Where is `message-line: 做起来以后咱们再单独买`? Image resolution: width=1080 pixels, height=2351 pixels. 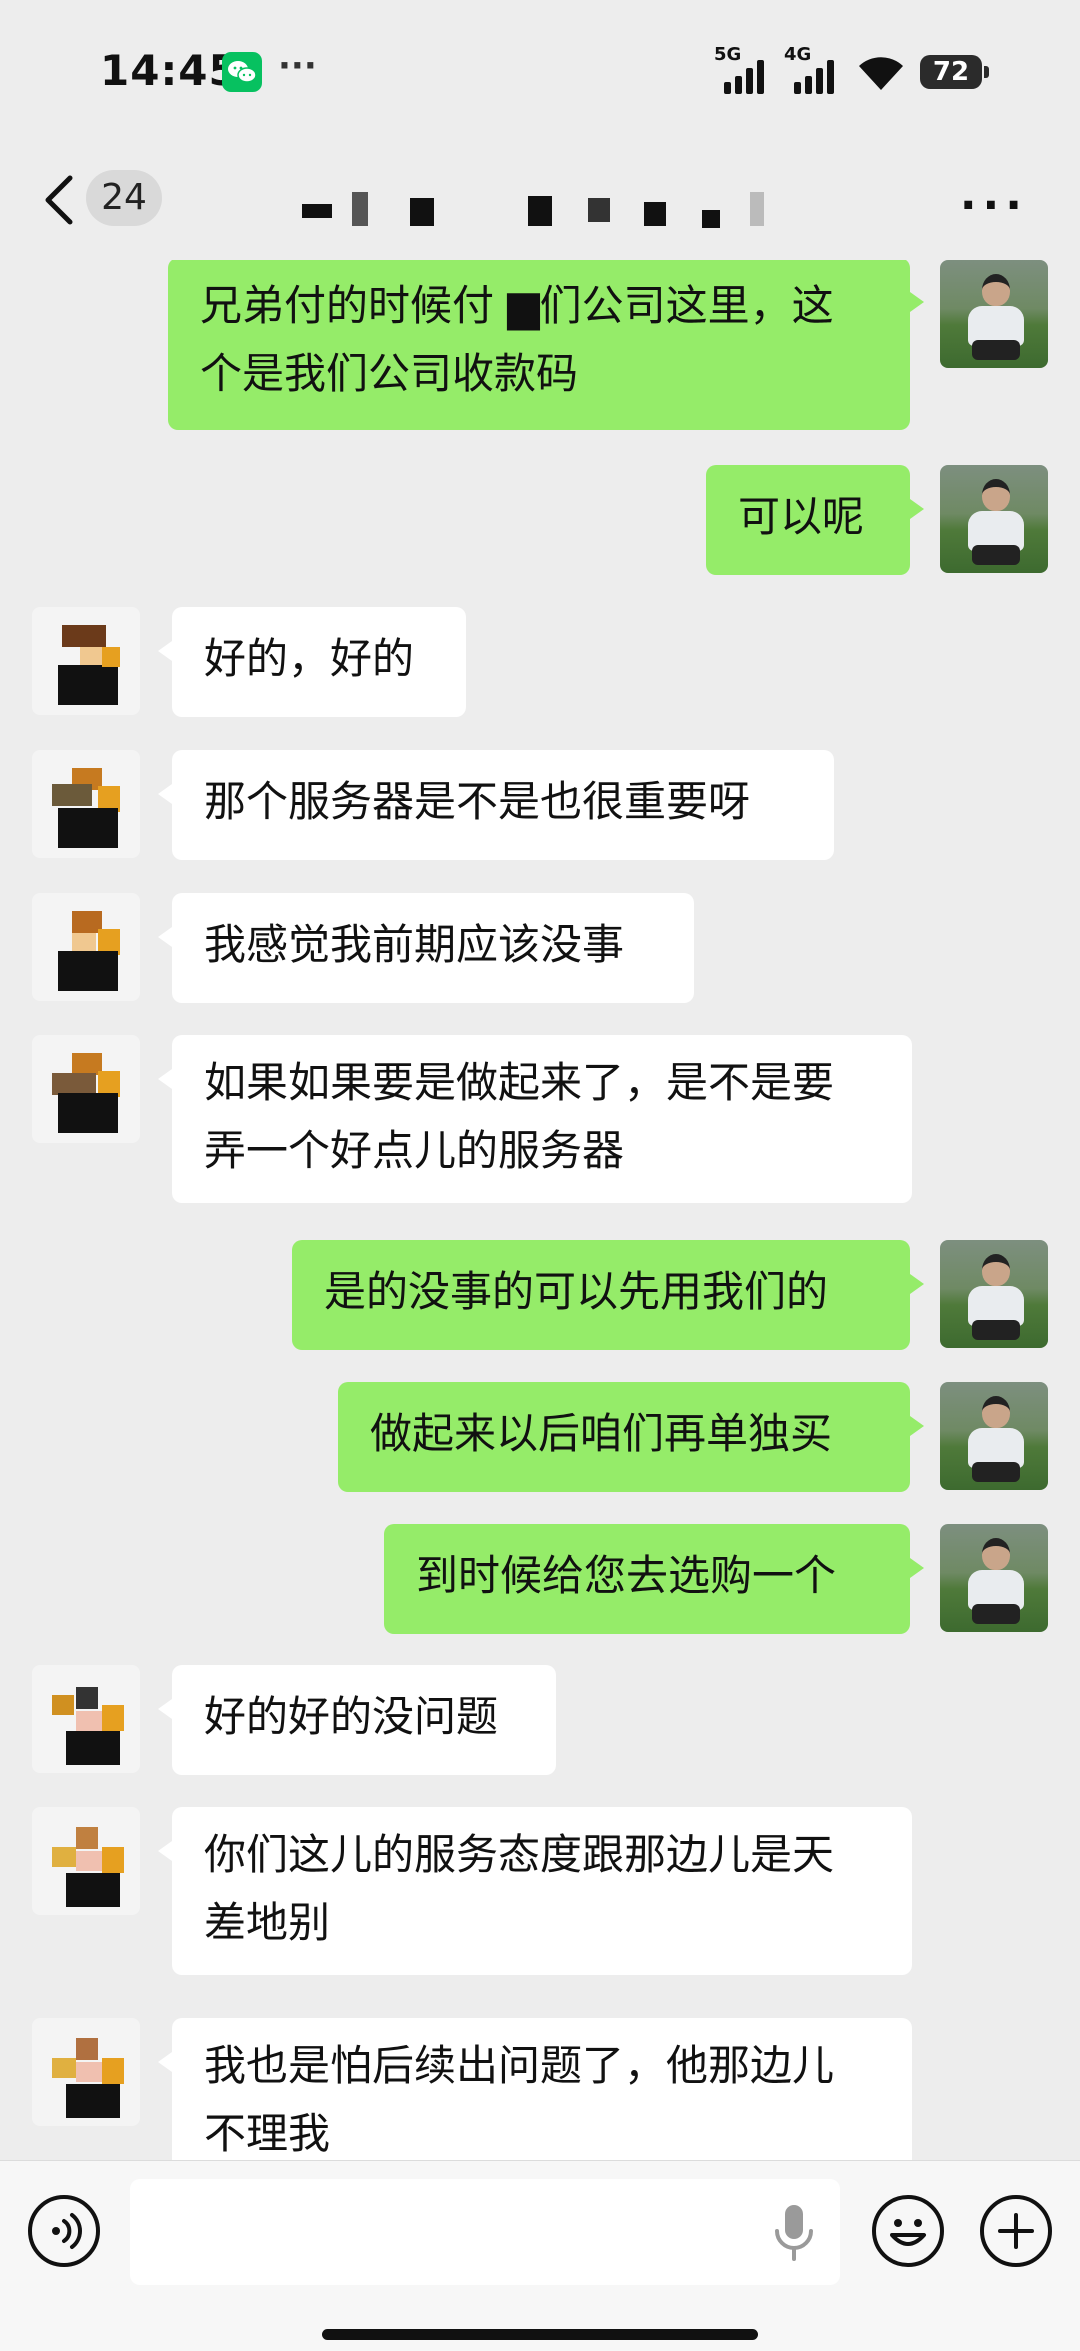
message-line: 做起来以后咱们再单独买 is located at coordinates (601, 1433).